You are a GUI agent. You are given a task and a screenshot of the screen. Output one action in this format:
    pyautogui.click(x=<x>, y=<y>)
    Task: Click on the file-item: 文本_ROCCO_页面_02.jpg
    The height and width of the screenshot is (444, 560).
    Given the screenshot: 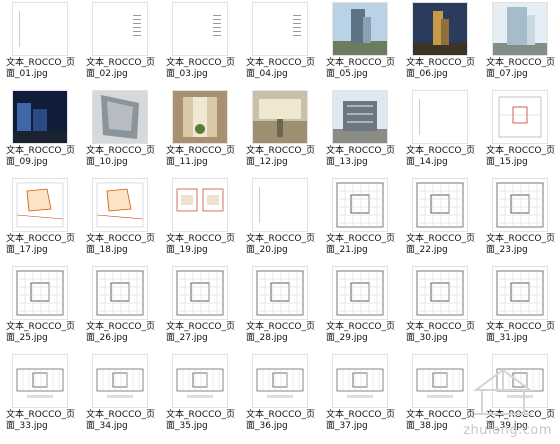 What is the action you would take?
    pyautogui.click(x=120, y=46)
    